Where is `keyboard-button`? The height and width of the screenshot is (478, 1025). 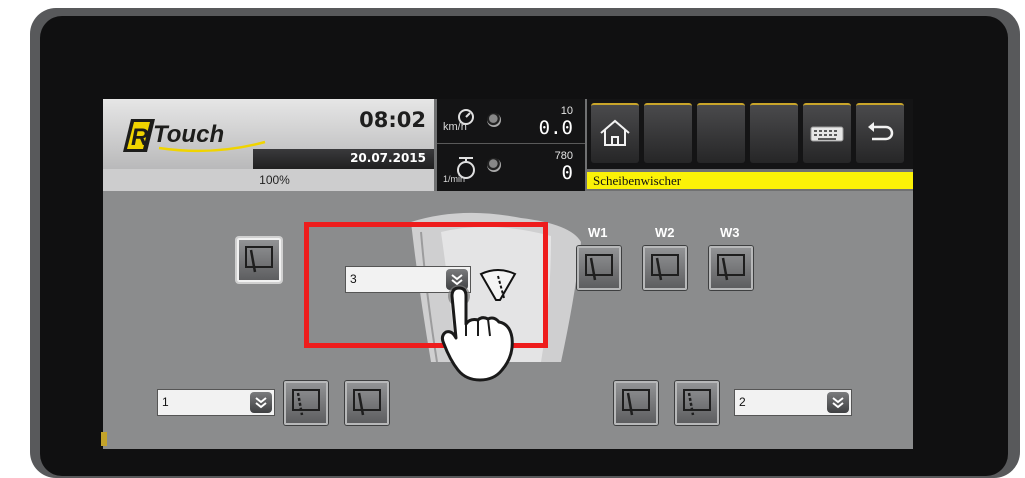 keyboard-button is located at coordinates (827, 133).